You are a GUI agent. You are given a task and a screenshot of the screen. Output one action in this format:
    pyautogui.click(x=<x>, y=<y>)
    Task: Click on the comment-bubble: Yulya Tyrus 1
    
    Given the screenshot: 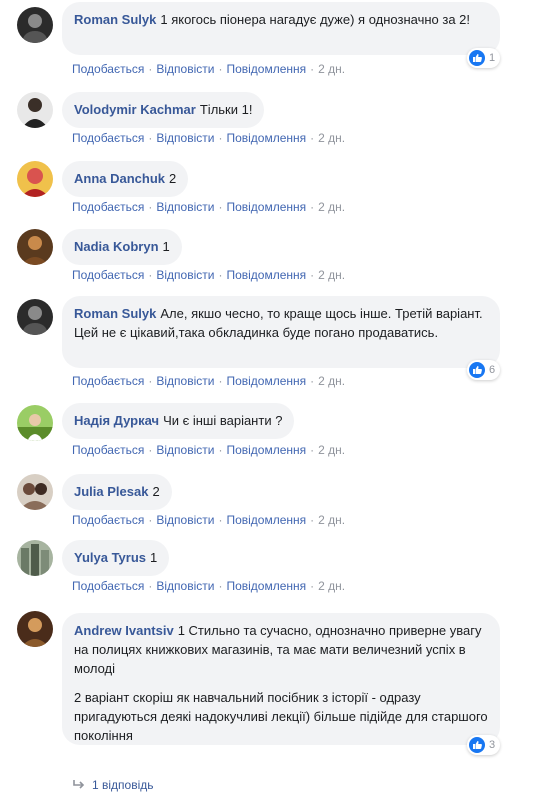 What is the action you would take?
    pyautogui.click(x=116, y=558)
    